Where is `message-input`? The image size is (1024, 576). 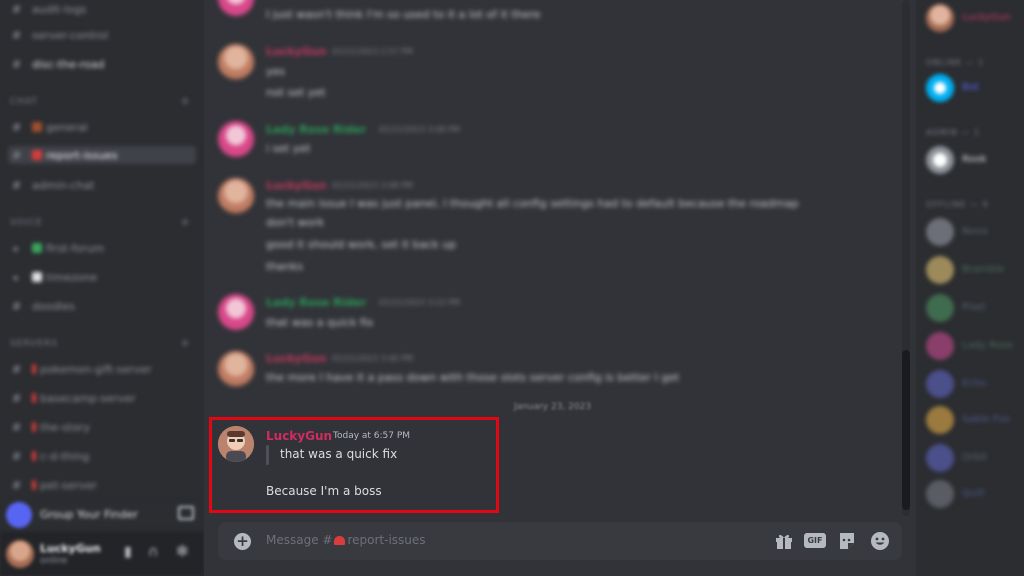
message-input is located at coordinates (486, 541).